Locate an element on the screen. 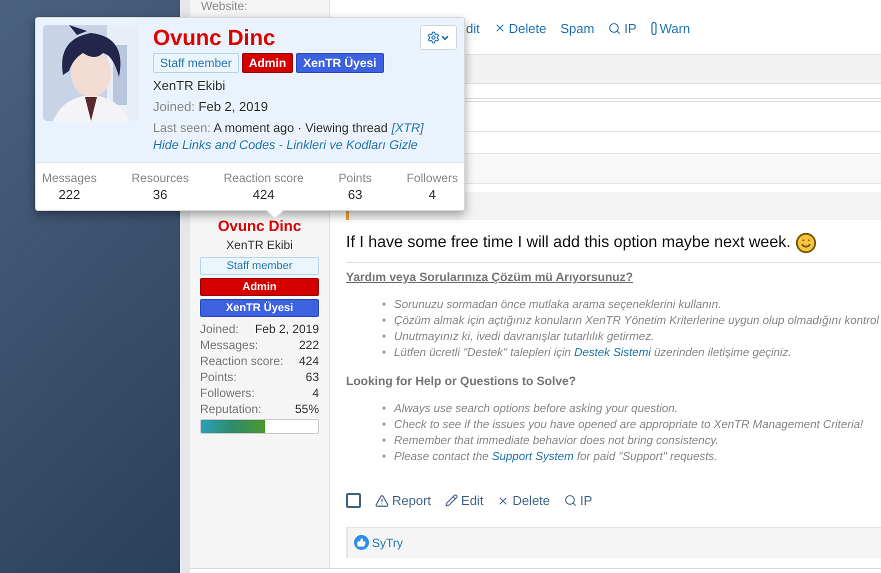 Image resolution: width=881 pixels, height=573 pixels. settings-dropdown-button is located at coordinates (438, 37).